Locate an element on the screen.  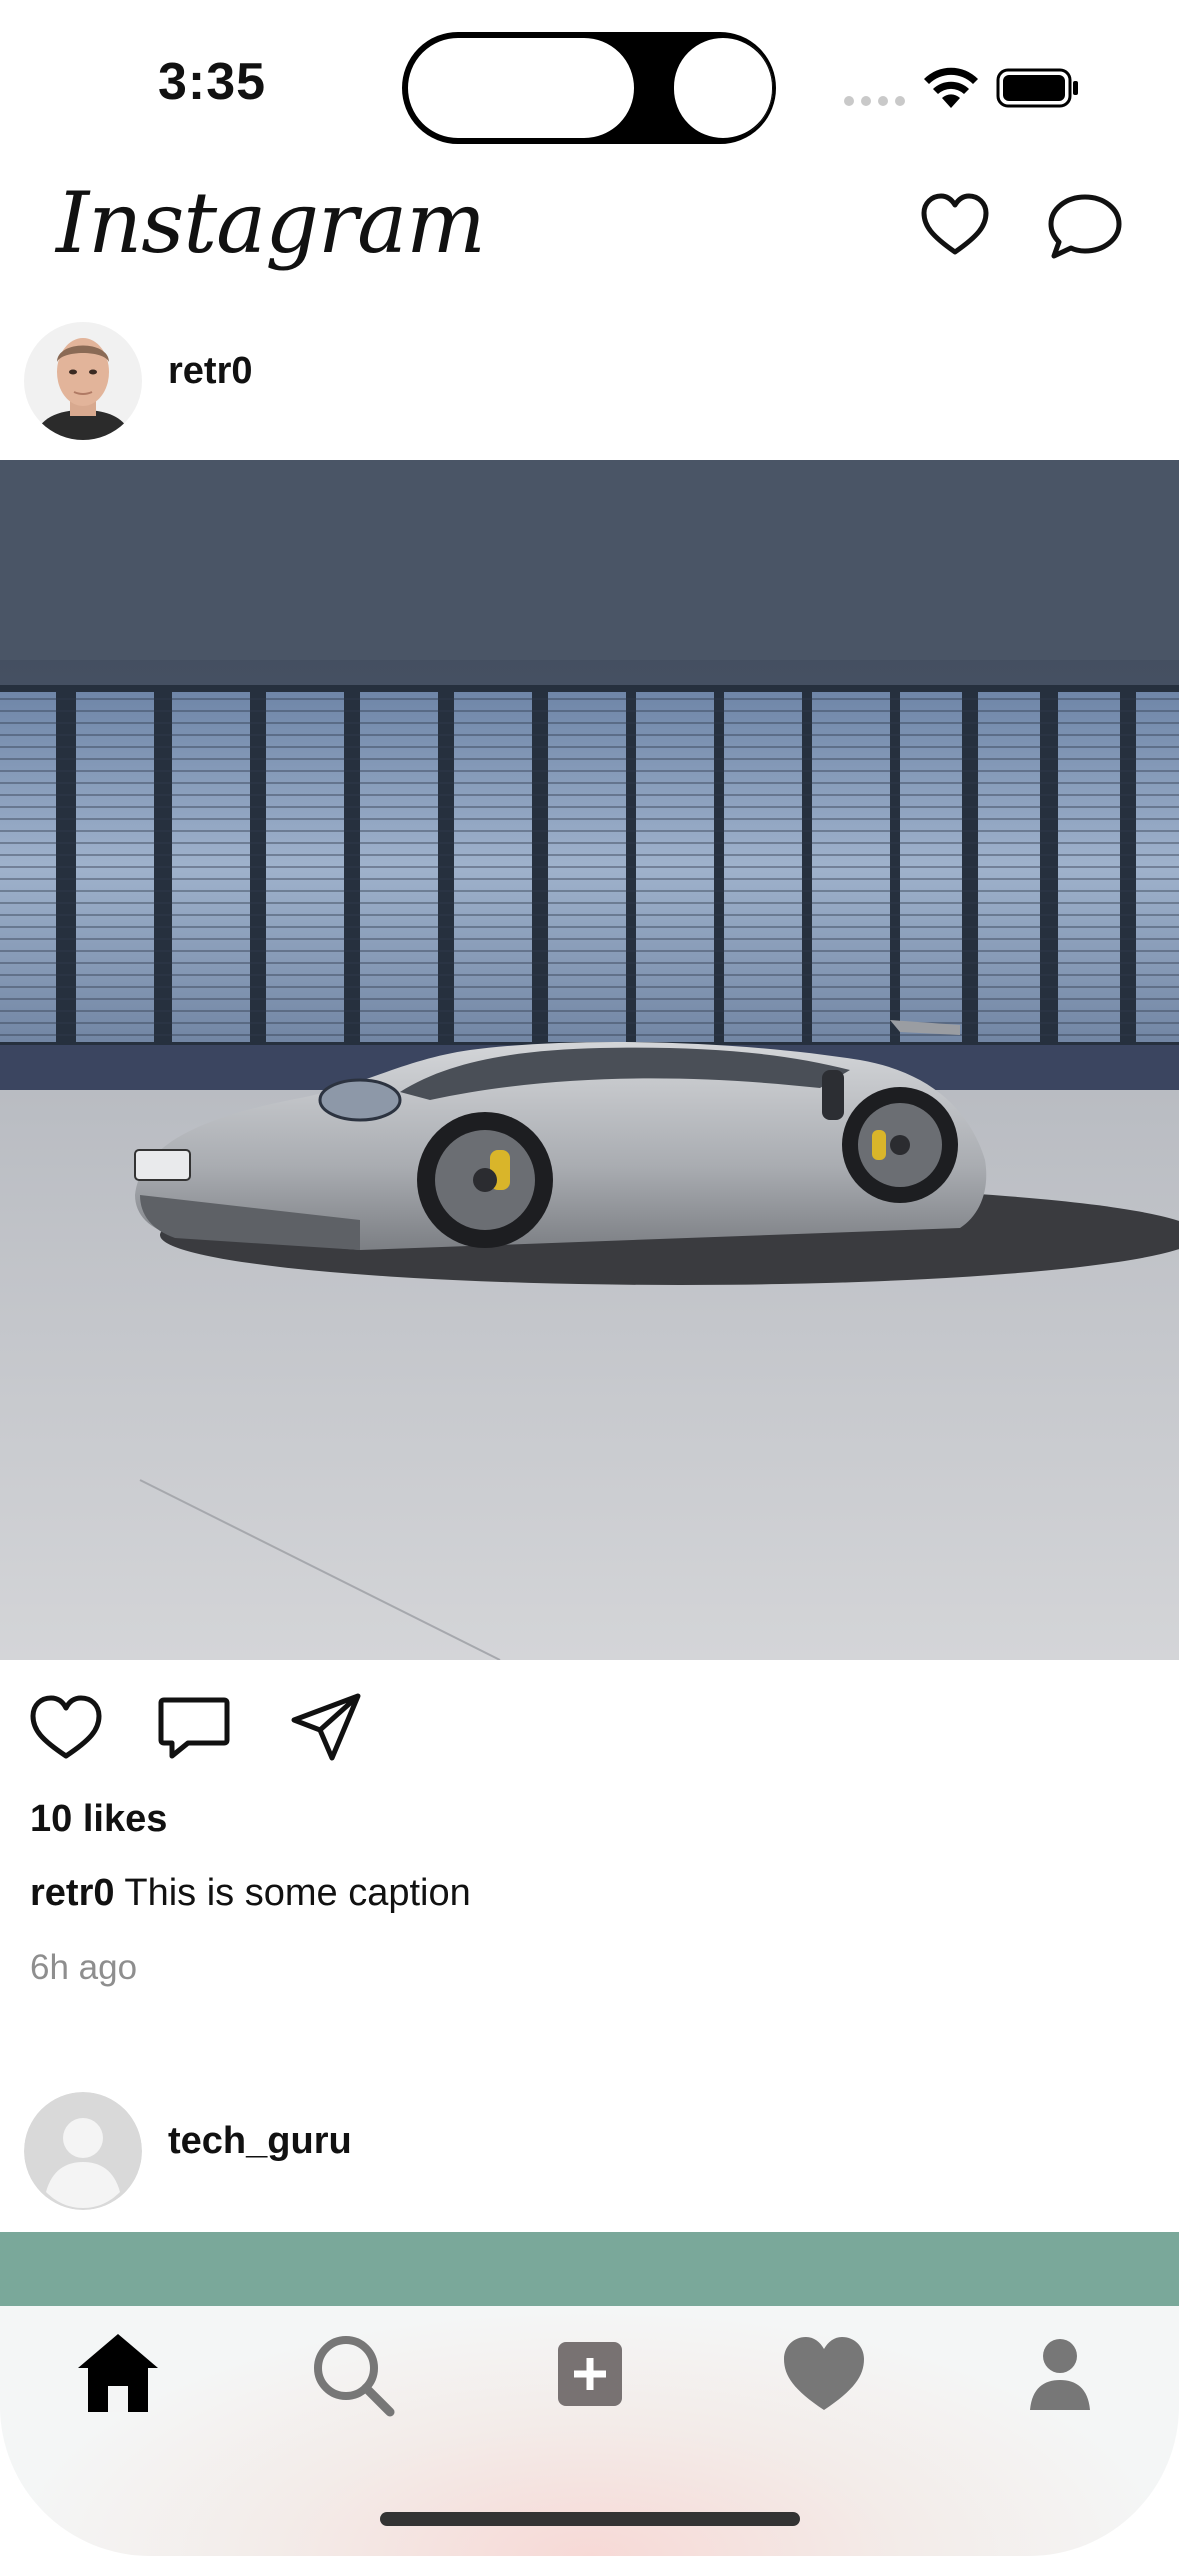
share-send-icon is located at coordinates (326, 1728).